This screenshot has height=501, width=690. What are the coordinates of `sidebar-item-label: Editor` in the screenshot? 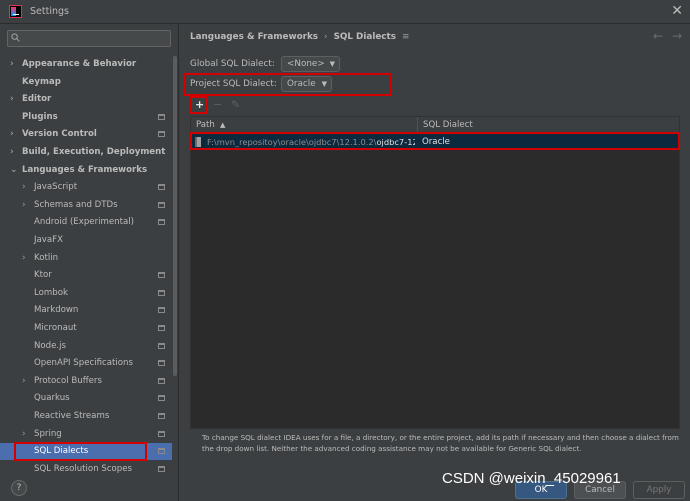 It's located at (37, 99).